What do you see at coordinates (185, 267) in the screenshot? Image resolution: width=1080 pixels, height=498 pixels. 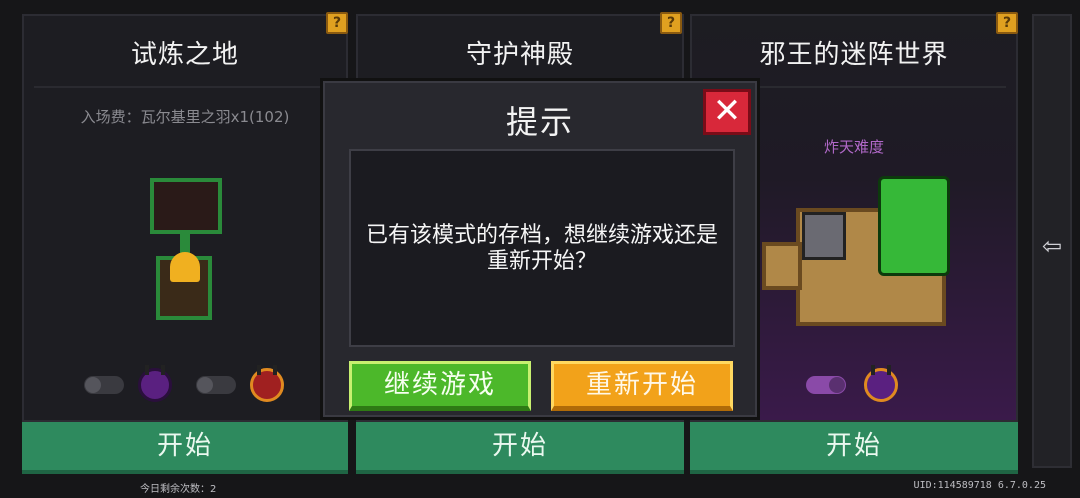 I see `flame-icon` at bounding box center [185, 267].